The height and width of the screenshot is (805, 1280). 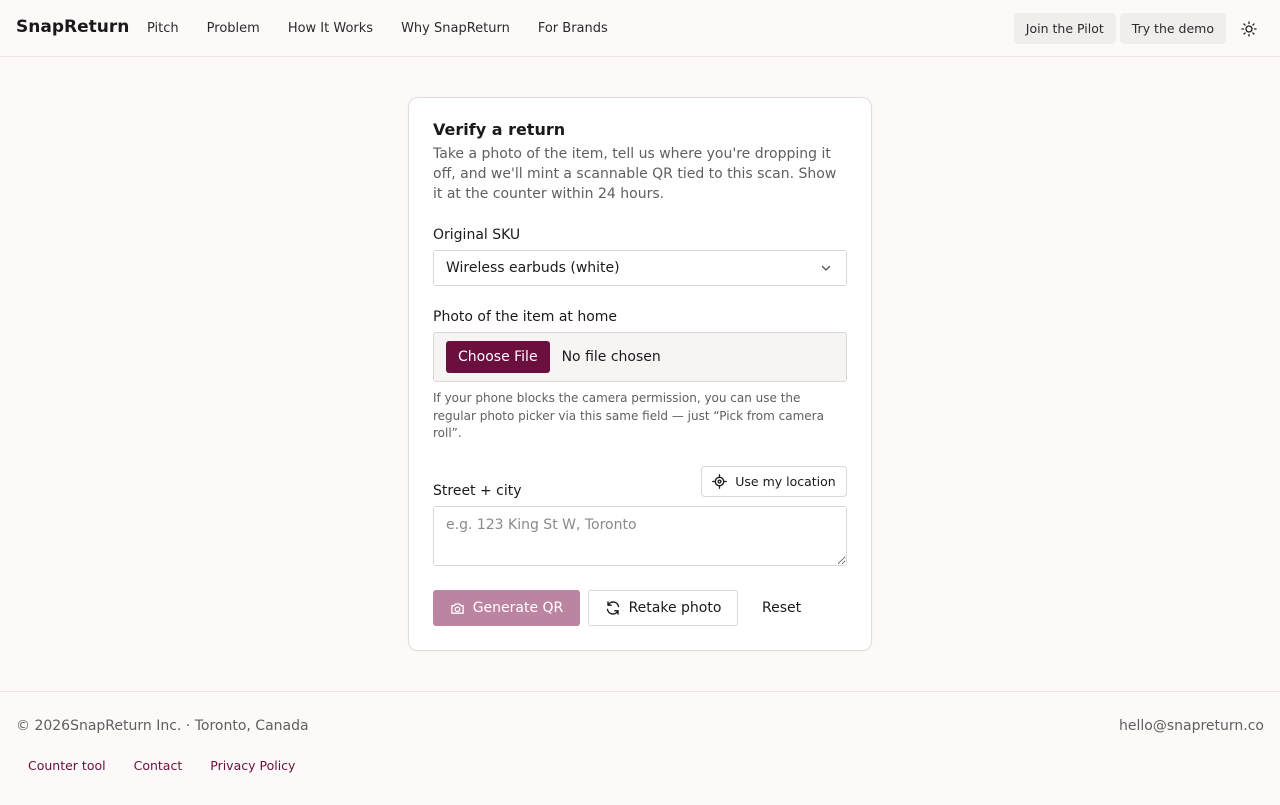 What do you see at coordinates (477, 491) in the screenshot?
I see `address-label: Street + city` at bounding box center [477, 491].